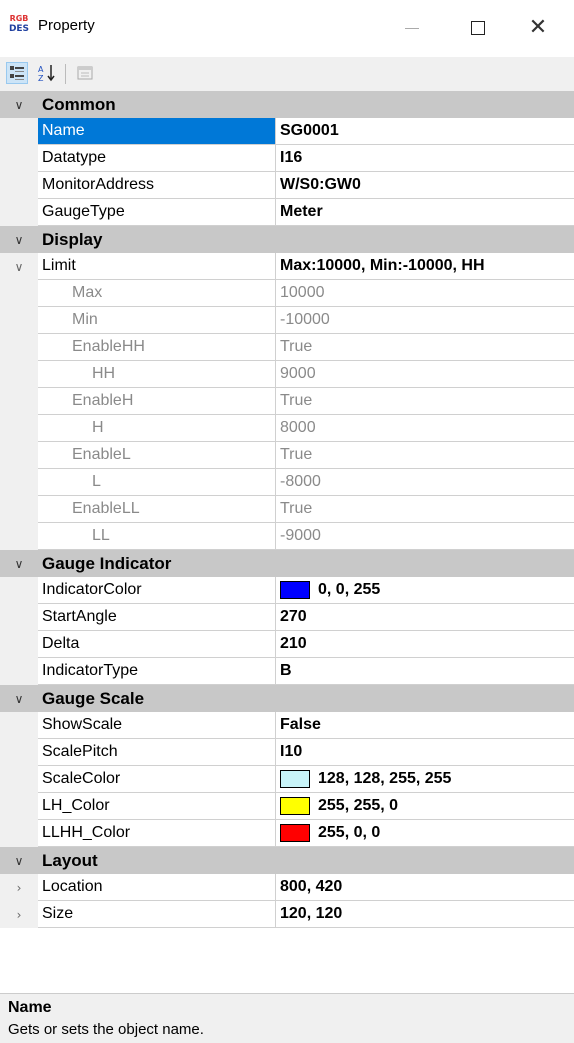  I want to click on expand-chevron-down-icon: ∨, so click(19, 266).